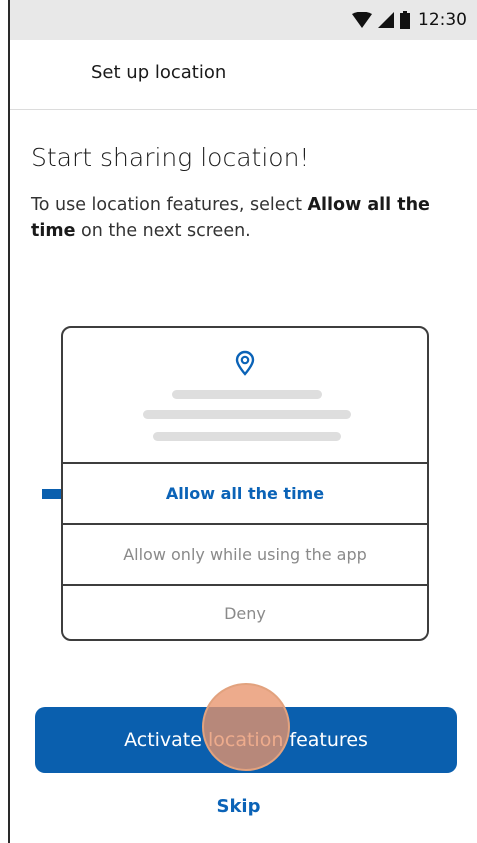  What do you see at coordinates (238, 806) in the screenshot?
I see `skip-button: Skip` at bounding box center [238, 806].